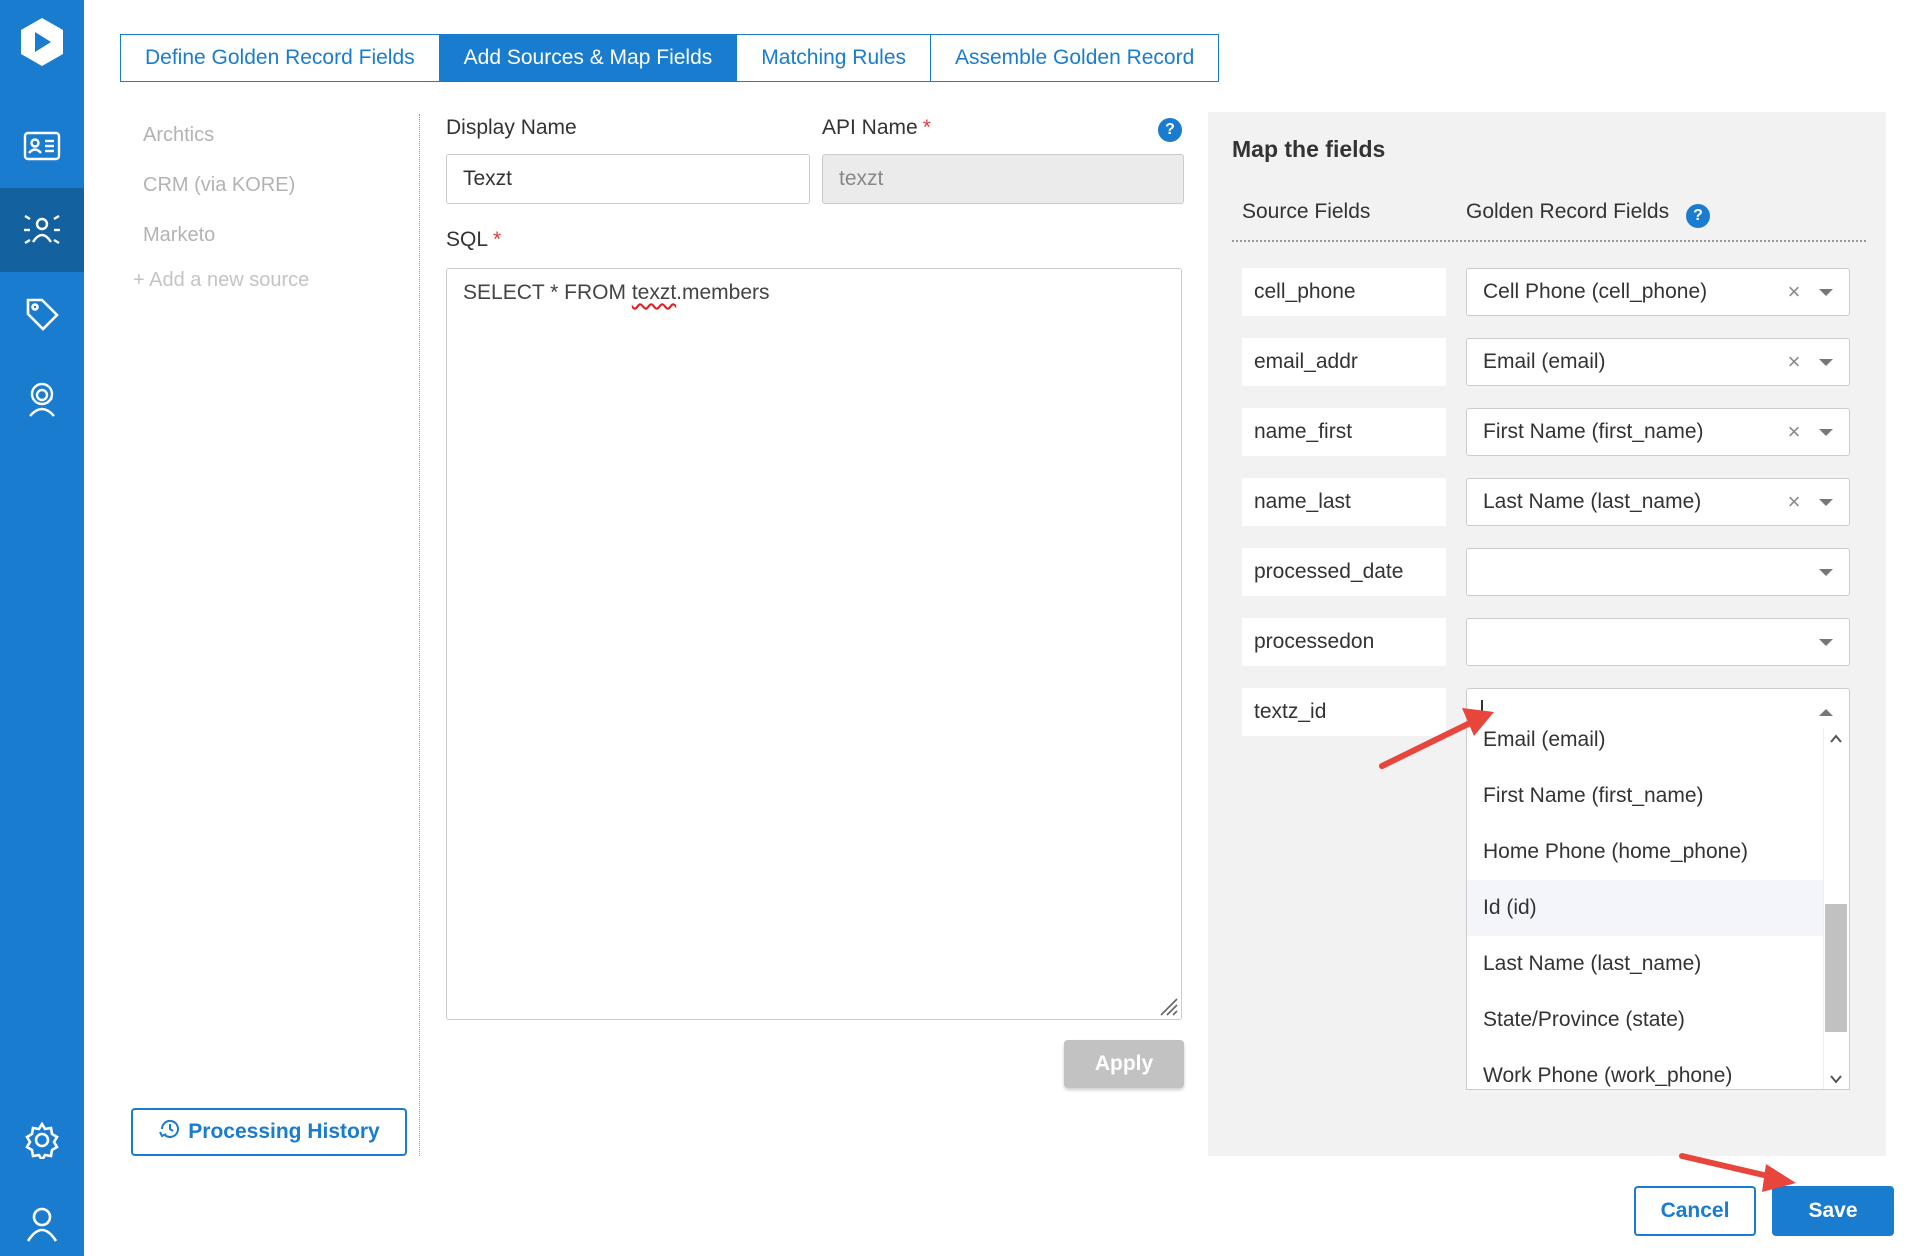 This screenshot has width=1920, height=1256. Describe the element at coordinates (42, 628) in the screenshot. I see `left-nav-rail` at that location.